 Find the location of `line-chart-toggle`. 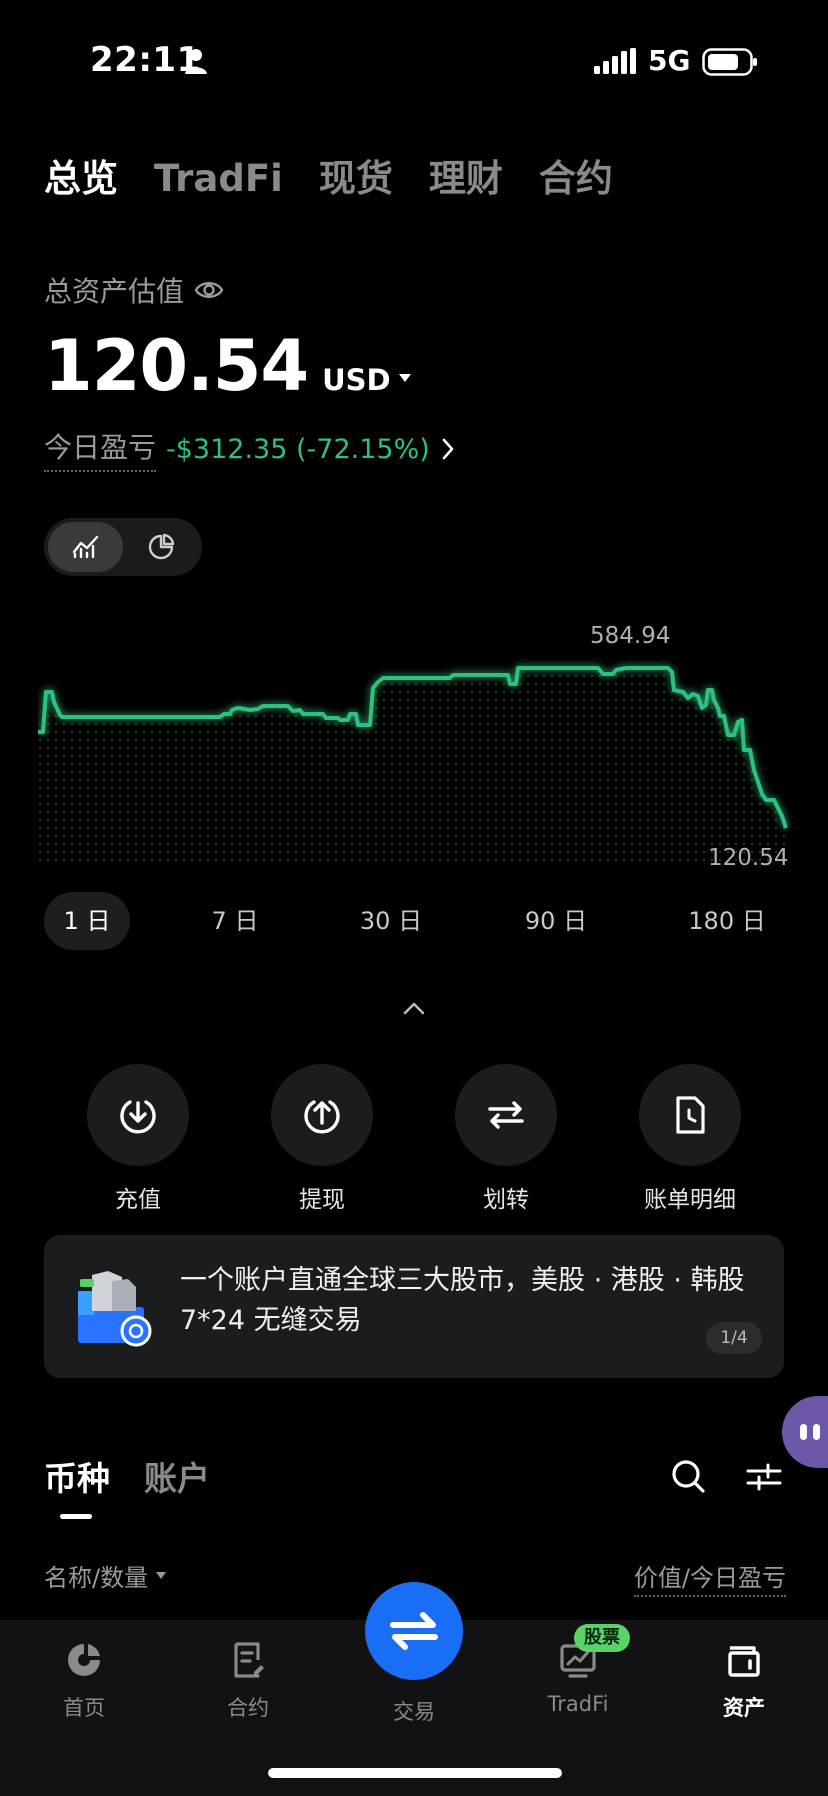

line-chart-toggle is located at coordinates (85, 547).